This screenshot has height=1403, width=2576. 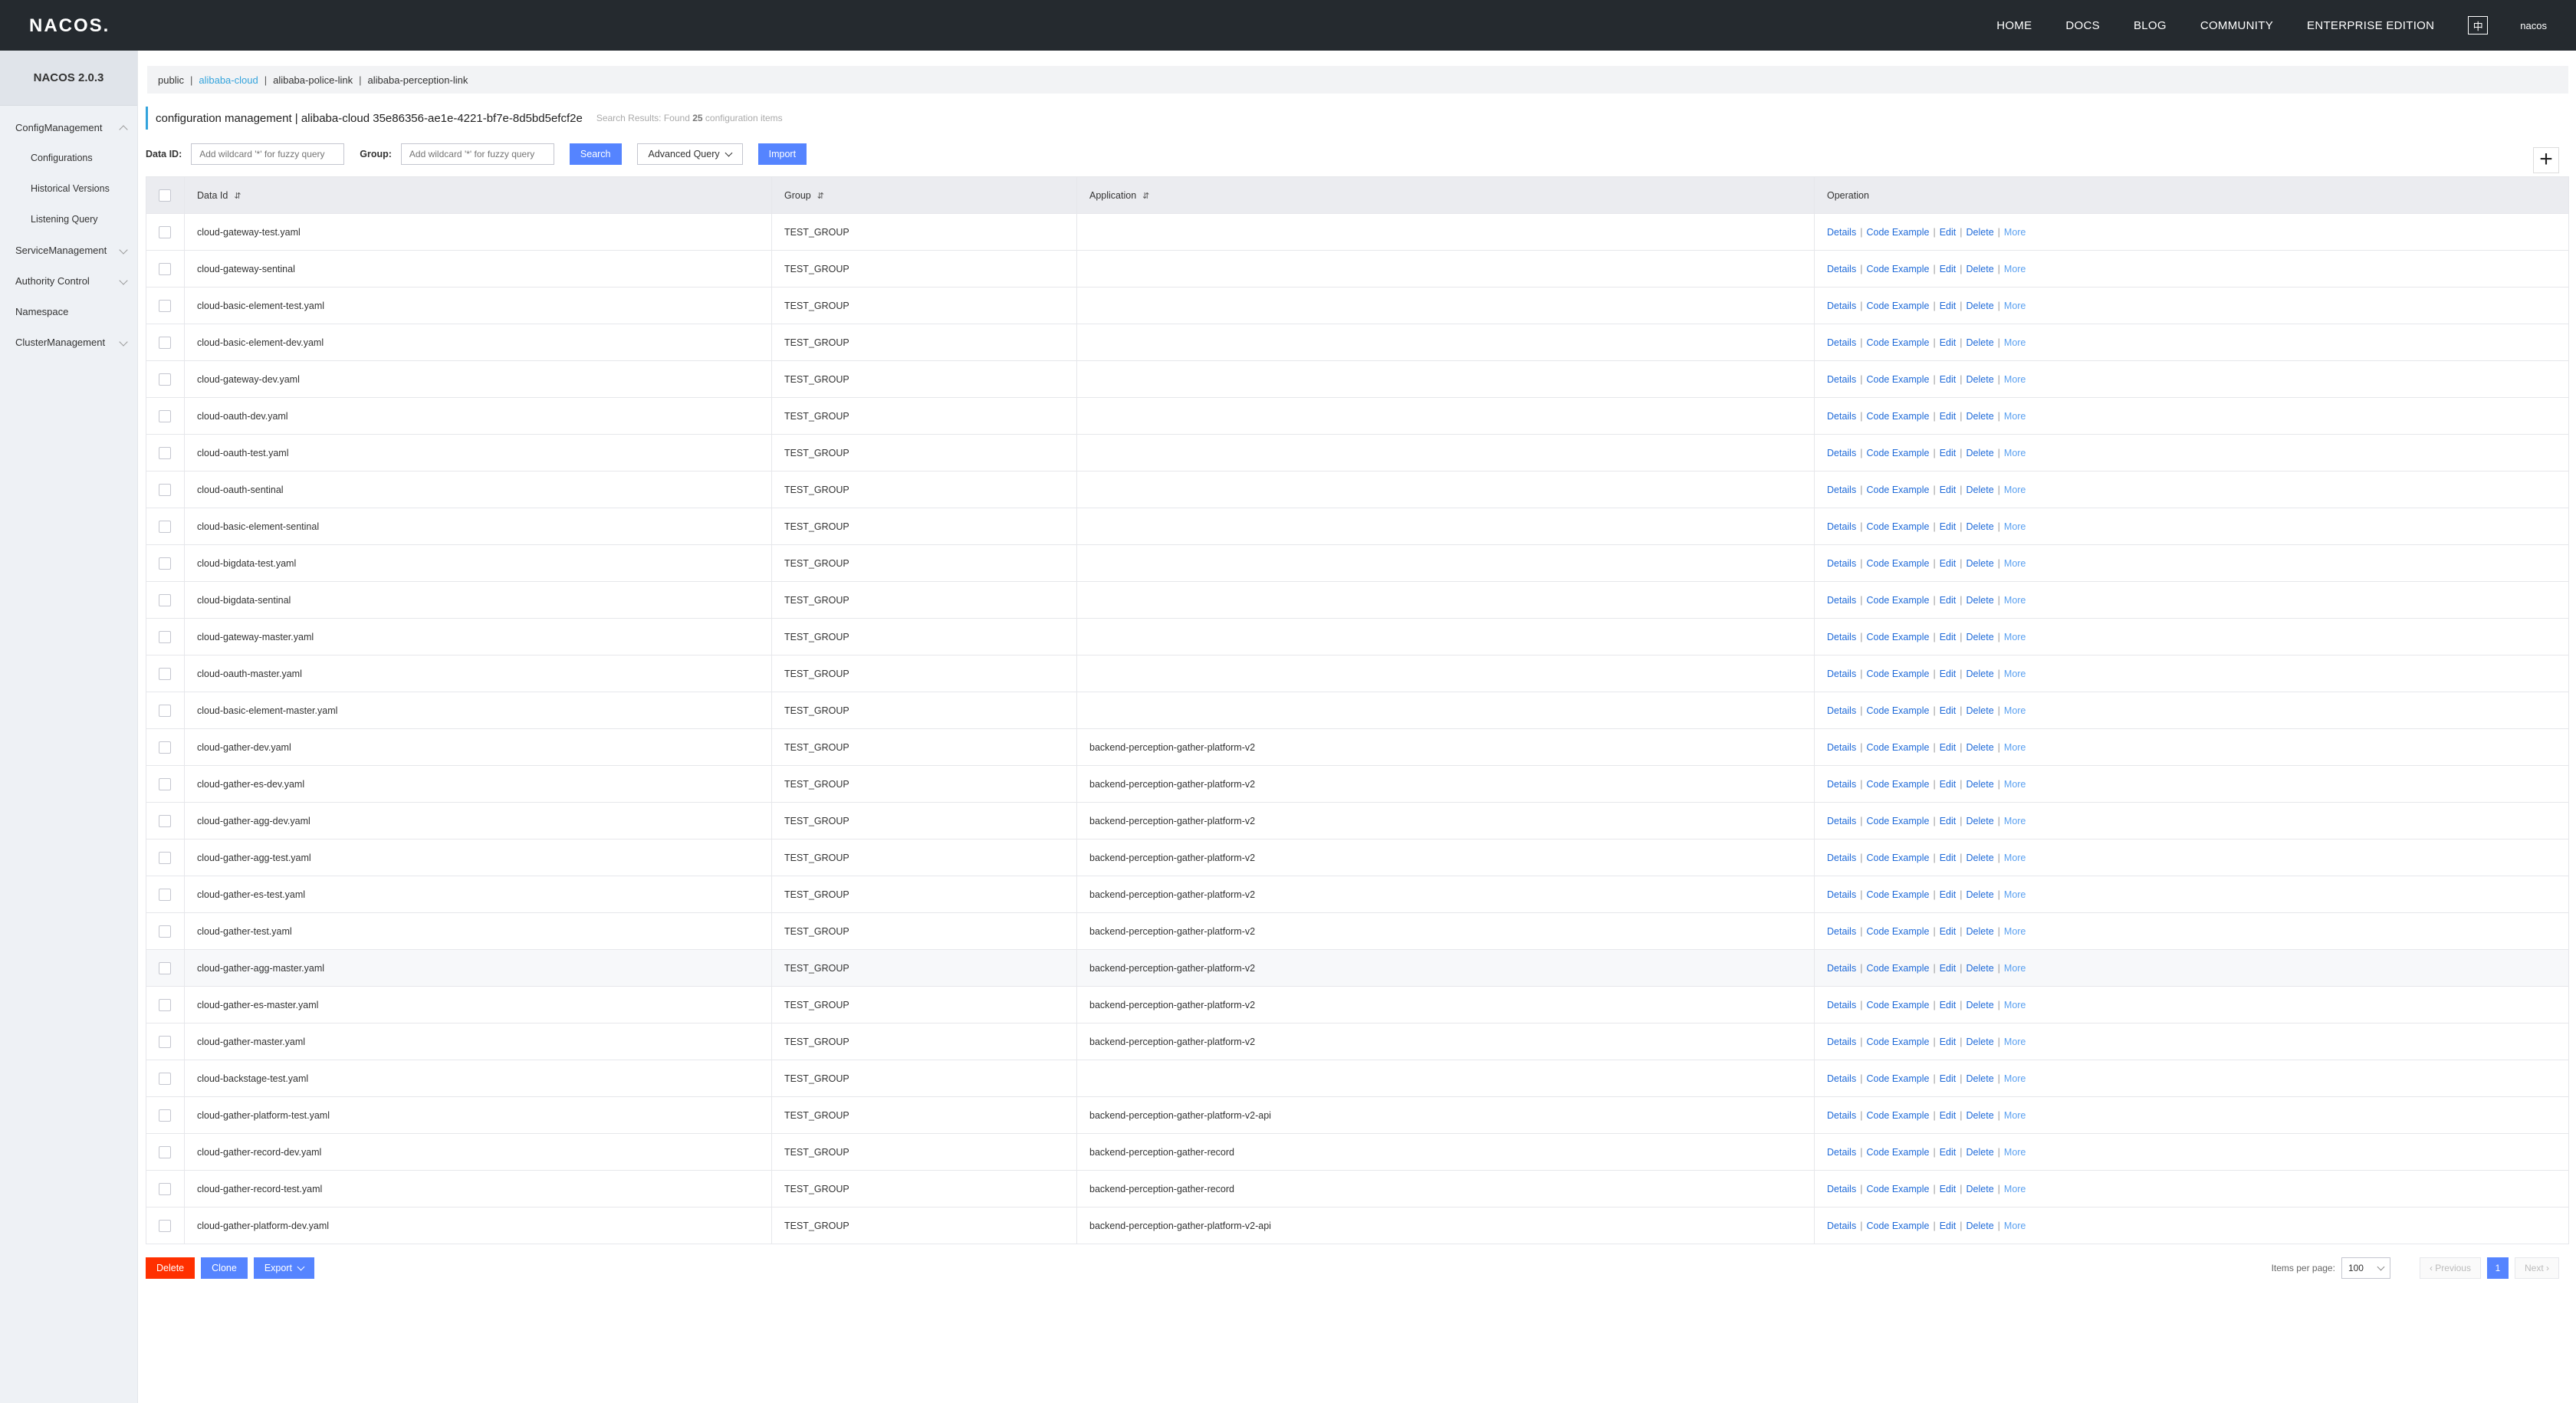 What do you see at coordinates (68, 128) in the screenshot?
I see `sidebar-item-config-management: ConfigManagement` at bounding box center [68, 128].